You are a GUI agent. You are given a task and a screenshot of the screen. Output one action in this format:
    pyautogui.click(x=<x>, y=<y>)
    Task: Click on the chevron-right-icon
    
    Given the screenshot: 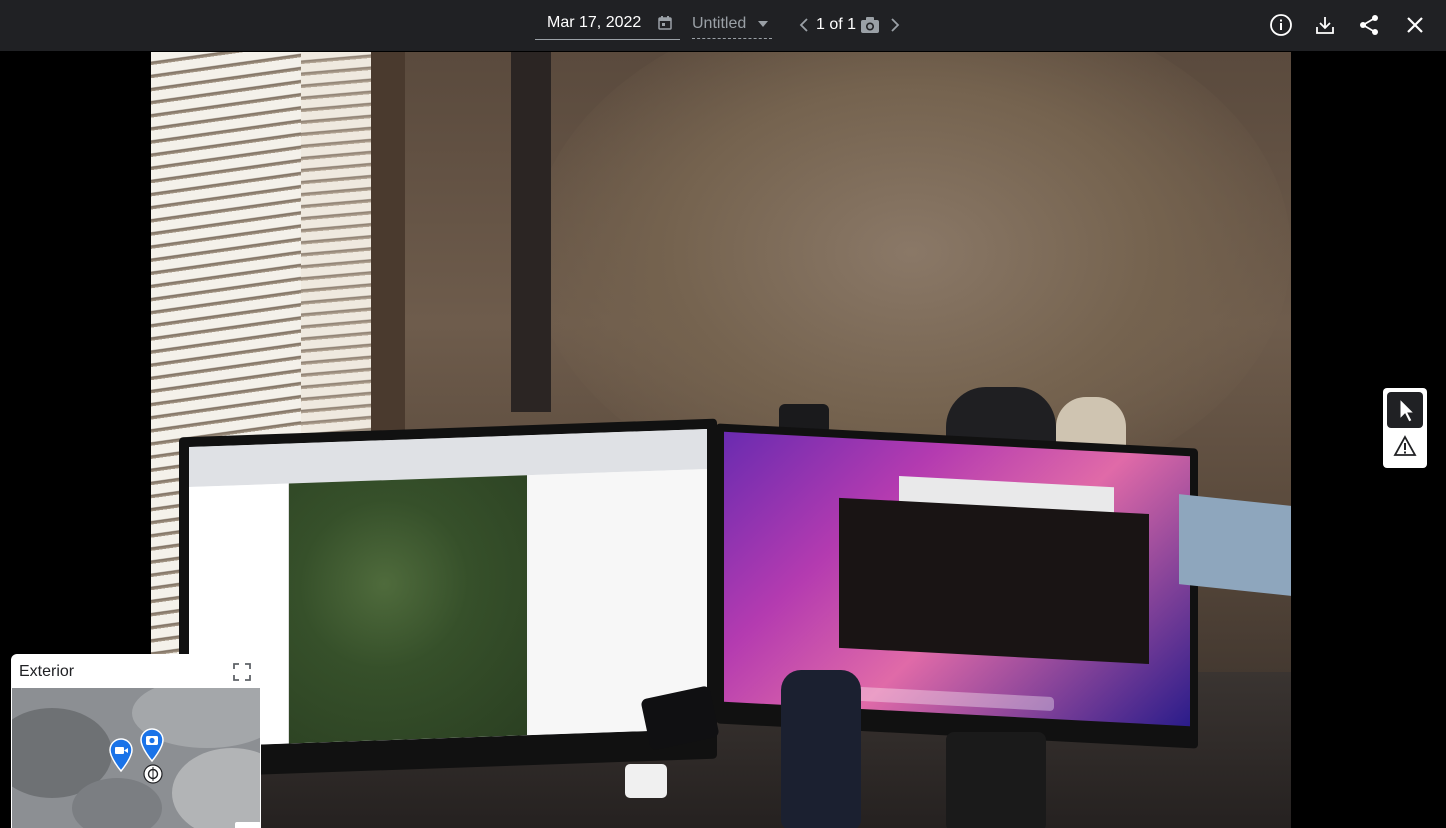 What is the action you would take?
    pyautogui.click(x=895, y=25)
    